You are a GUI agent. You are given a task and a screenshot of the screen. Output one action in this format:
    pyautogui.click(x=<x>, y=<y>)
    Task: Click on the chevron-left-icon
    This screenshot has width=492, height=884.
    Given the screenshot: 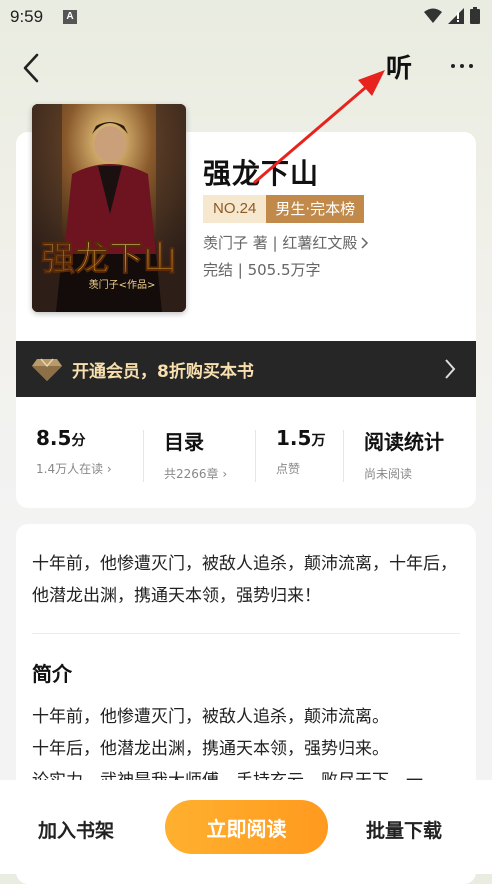 What is the action you would take?
    pyautogui.click(x=31, y=68)
    